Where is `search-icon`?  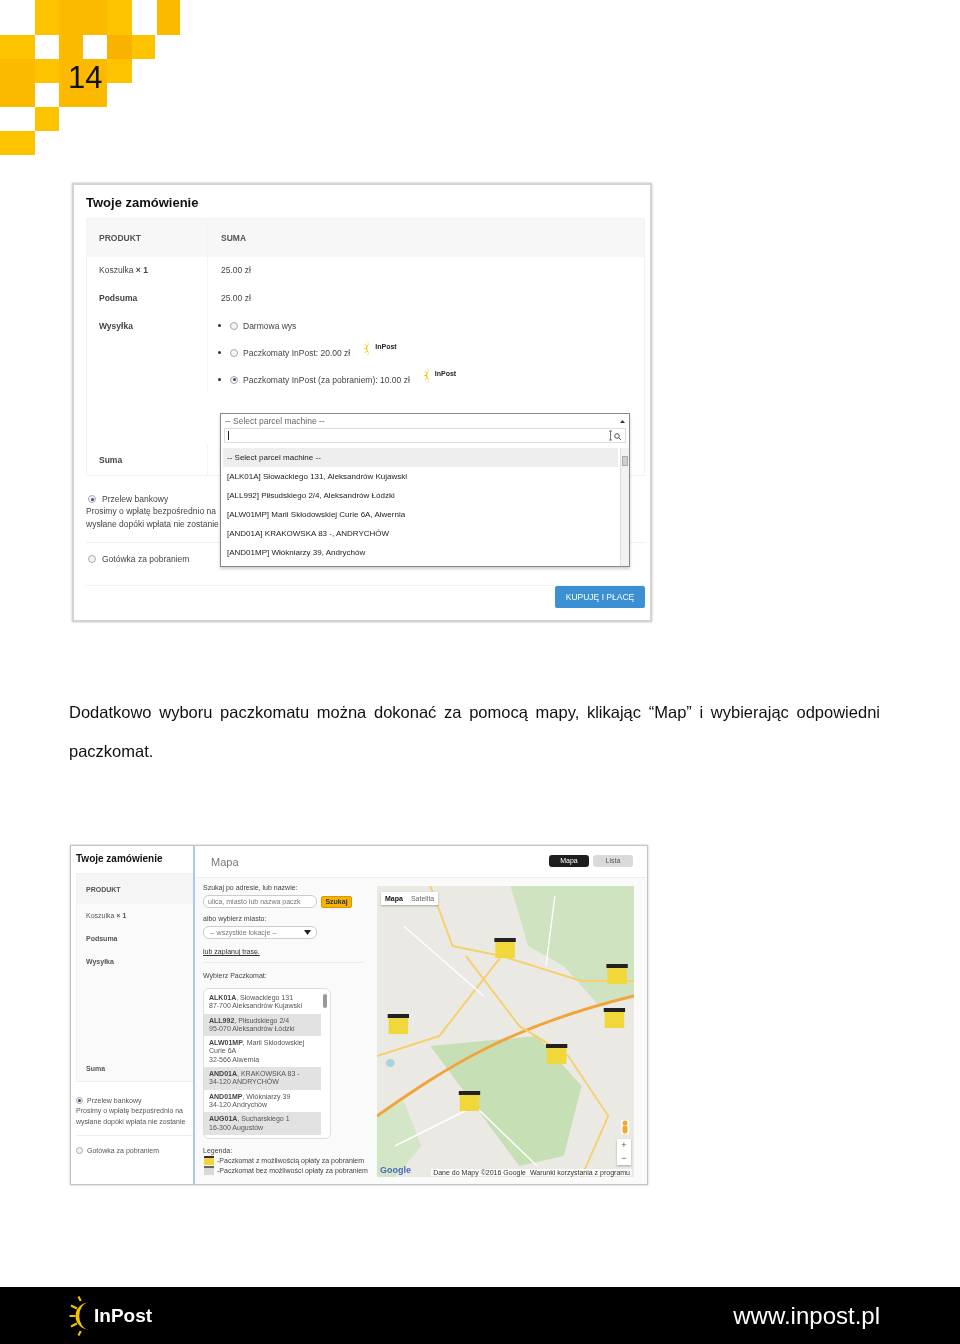
search-icon is located at coordinates (615, 435).